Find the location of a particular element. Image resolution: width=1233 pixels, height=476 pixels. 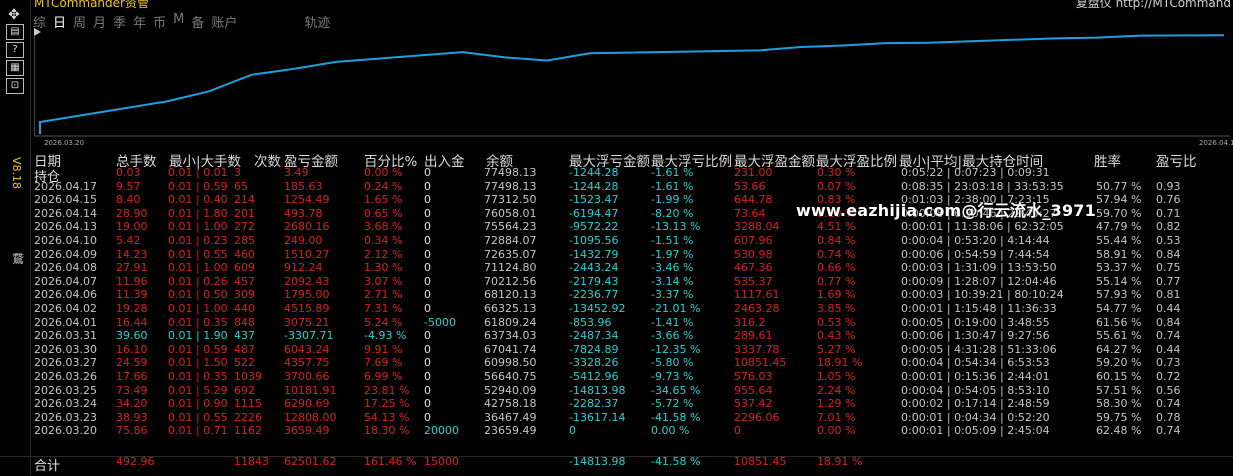

tool-3-icon: ▦ is located at coordinates (15, 68).